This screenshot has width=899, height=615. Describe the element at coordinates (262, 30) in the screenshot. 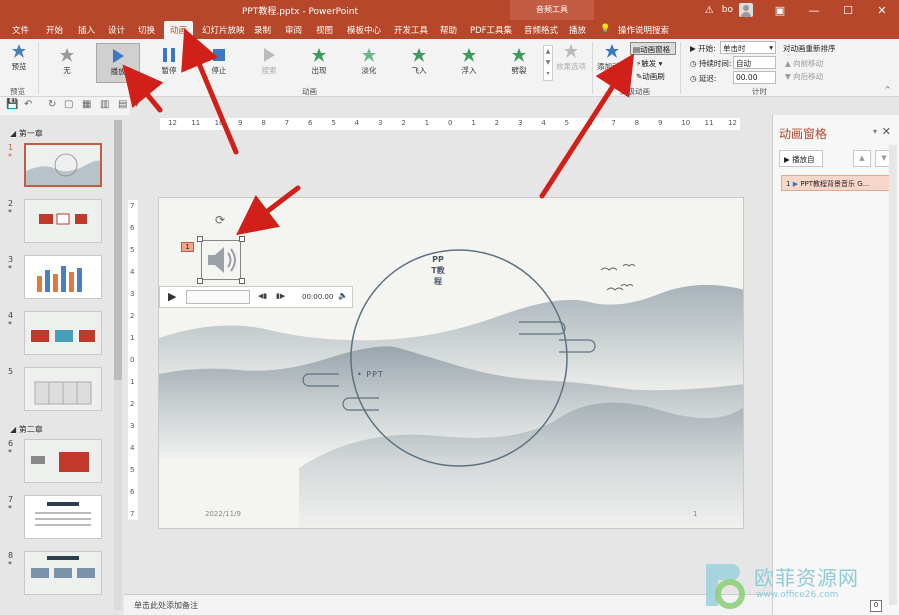

I see `tab-record: 录制` at that location.